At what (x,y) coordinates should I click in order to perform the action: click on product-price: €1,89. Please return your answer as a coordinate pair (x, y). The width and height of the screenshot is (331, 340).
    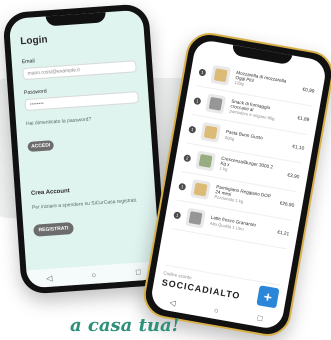
    Looking at the image, I should click on (303, 119).